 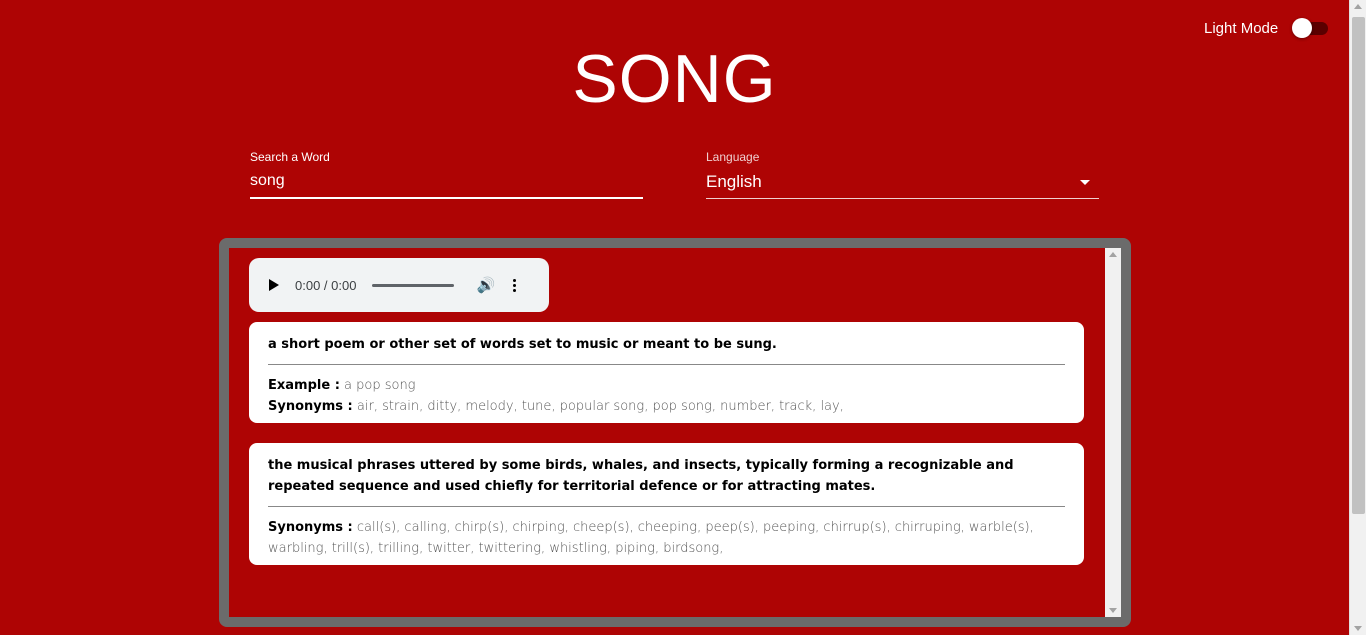 What do you see at coordinates (380, 385) in the screenshot?
I see `example-text: a pop song` at bounding box center [380, 385].